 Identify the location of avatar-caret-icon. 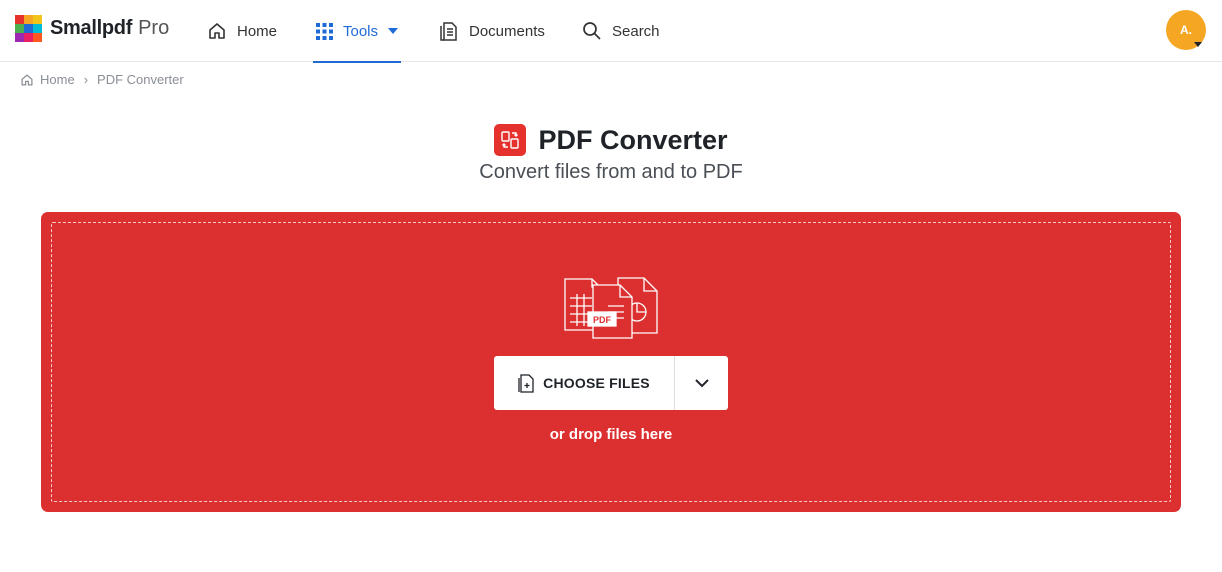
(1198, 44).